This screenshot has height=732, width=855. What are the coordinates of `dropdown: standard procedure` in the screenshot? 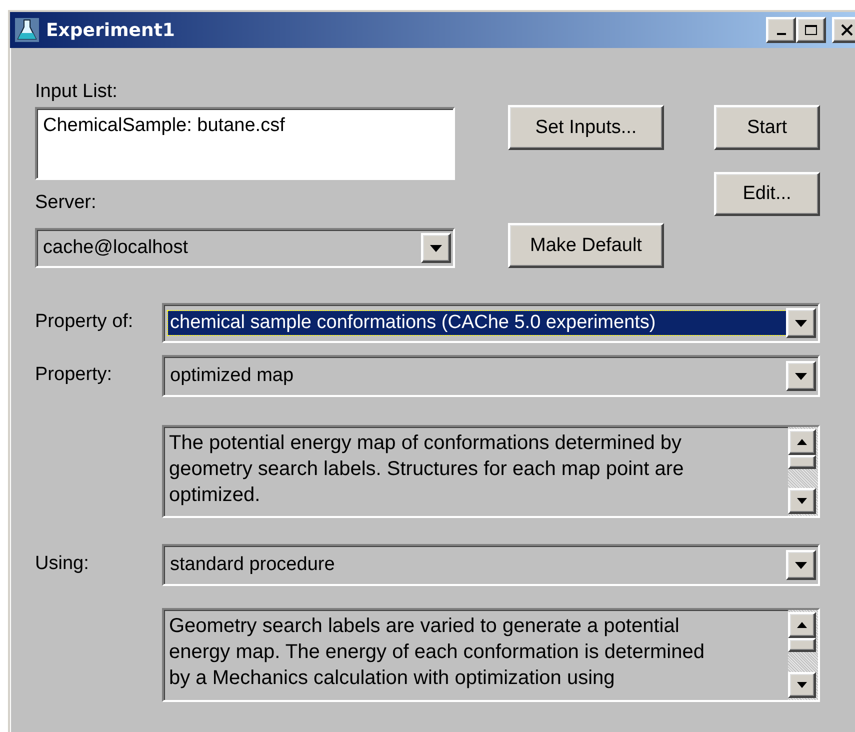 It's located at (491, 565).